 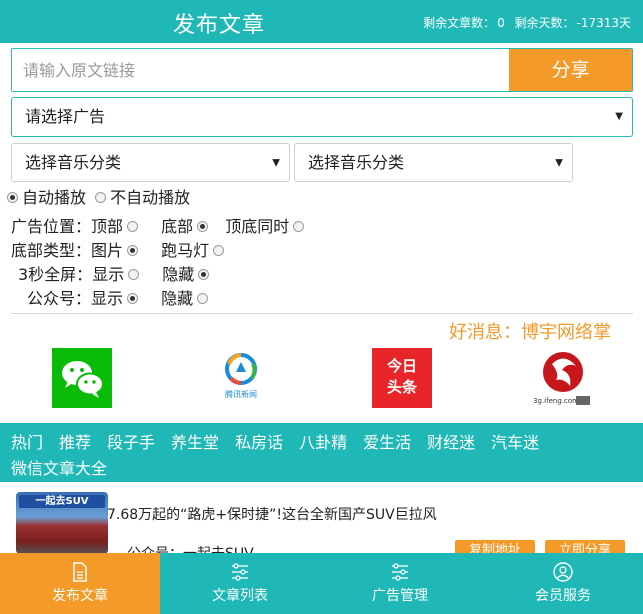 What do you see at coordinates (259, 442) in the screenshot?
I see `category-tab: 私房话` at bounding box center [259, 442].